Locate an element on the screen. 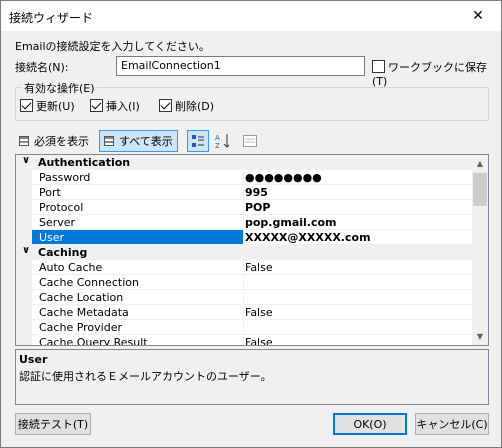  sort-az-icon: A Z is located at coordinates (222, 141).